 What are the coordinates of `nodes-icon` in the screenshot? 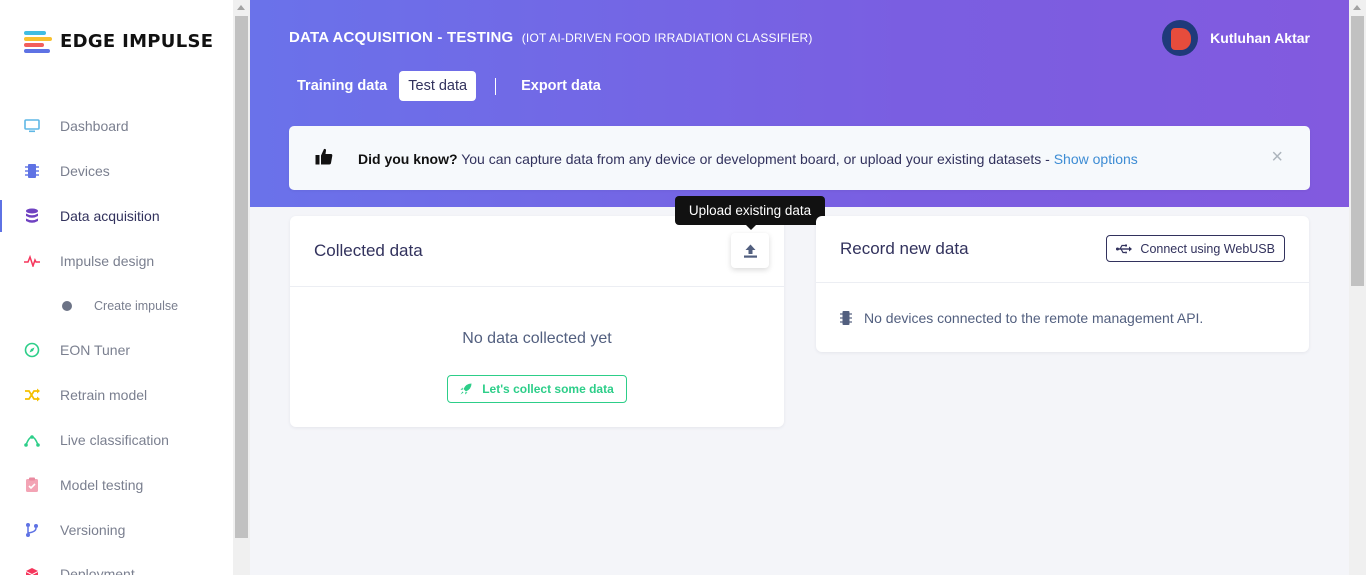 It's located at (32, 440).